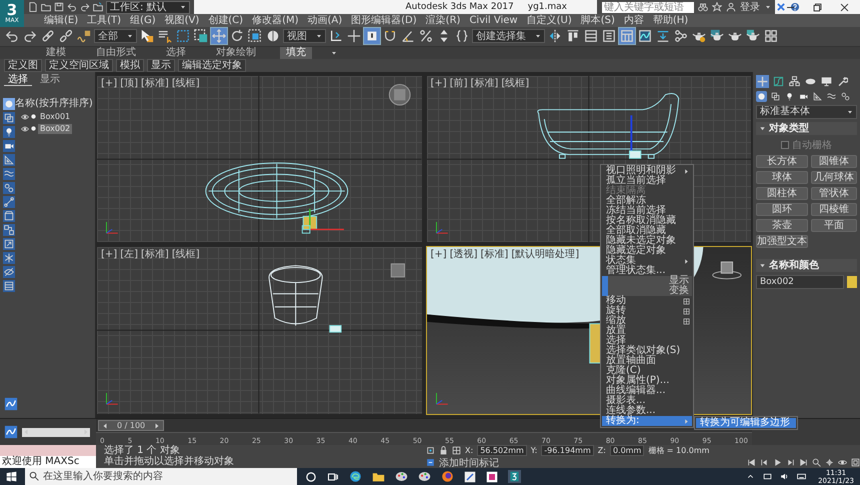 This screenshot has height=485, width=860. I want to click on menu-section-header: 变换, so click(647, 291).